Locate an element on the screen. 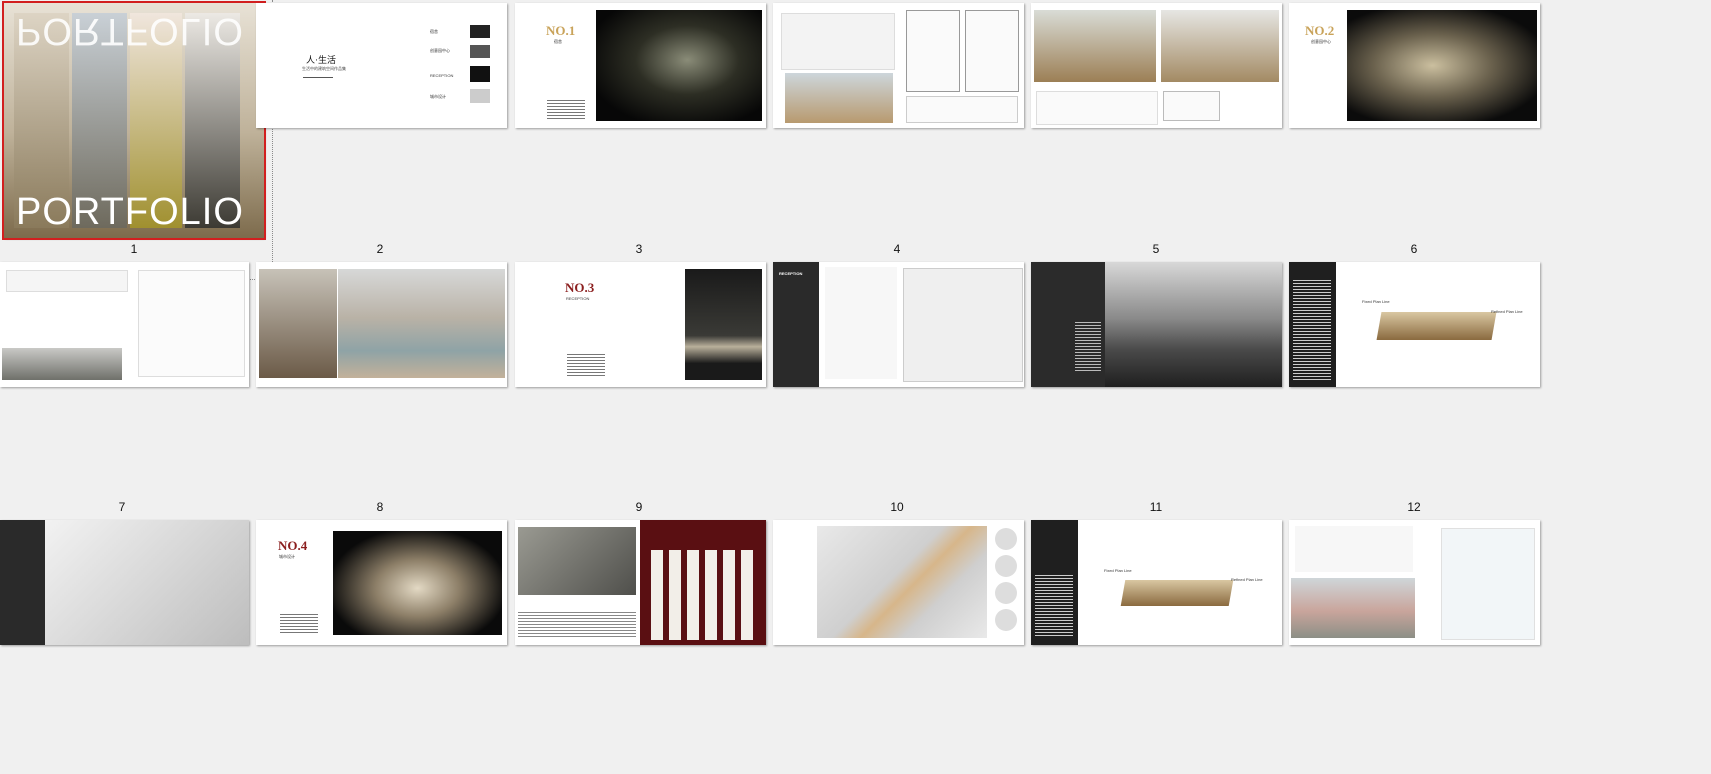 The height and width of the screenshot is (774, 1711). project-photo is located at coordinates (679, 65).